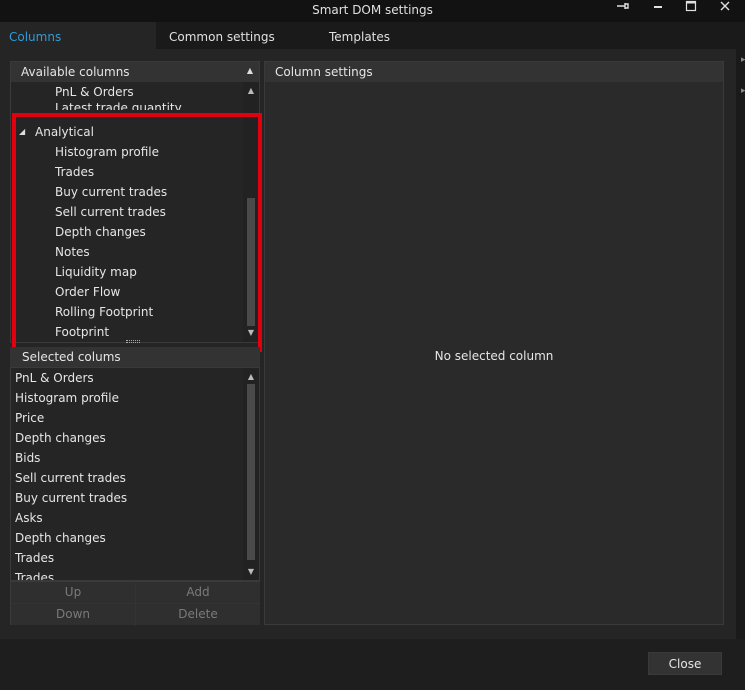 The width and height of the screenshot is (745, 690). I want to click on footer, so click(372, 664).